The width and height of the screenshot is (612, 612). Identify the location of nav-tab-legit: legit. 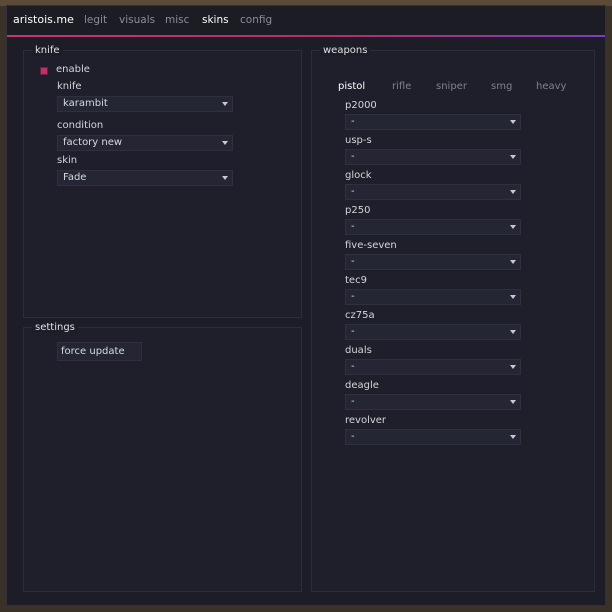
(95, 20).